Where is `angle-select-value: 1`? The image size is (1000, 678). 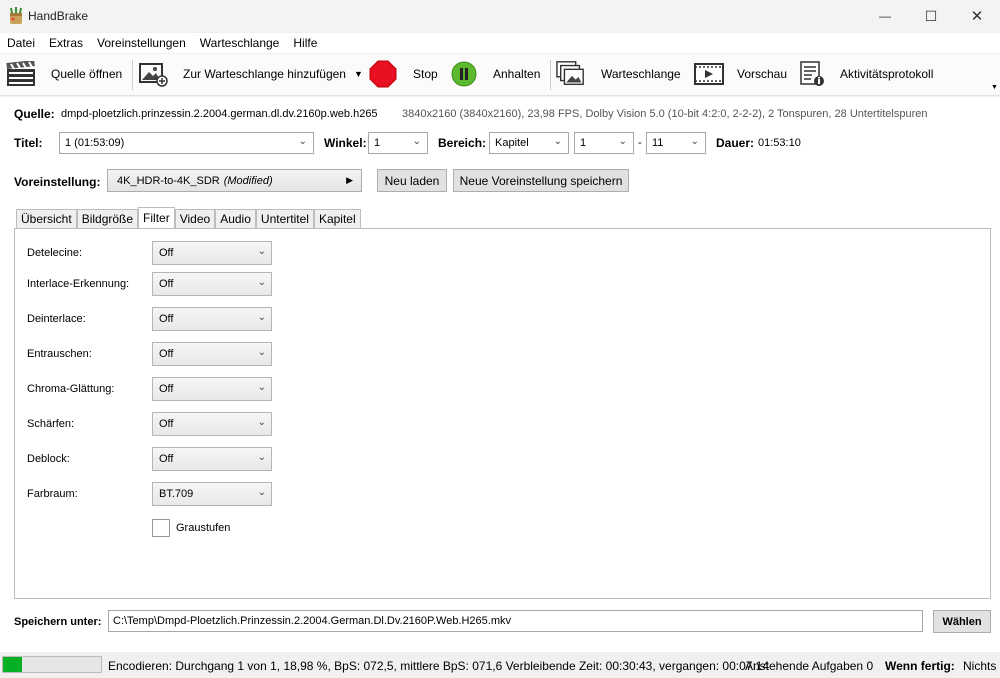 angle-select-value: 1 is located at coordinates (377, 143).